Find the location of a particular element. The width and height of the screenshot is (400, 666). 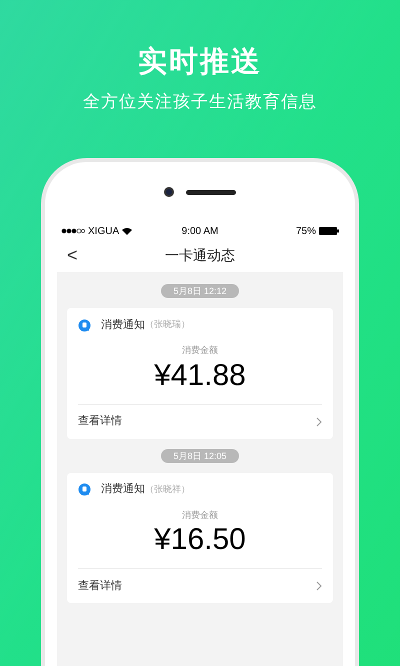

signal-dots-icon is located at coordinates (73, 231).